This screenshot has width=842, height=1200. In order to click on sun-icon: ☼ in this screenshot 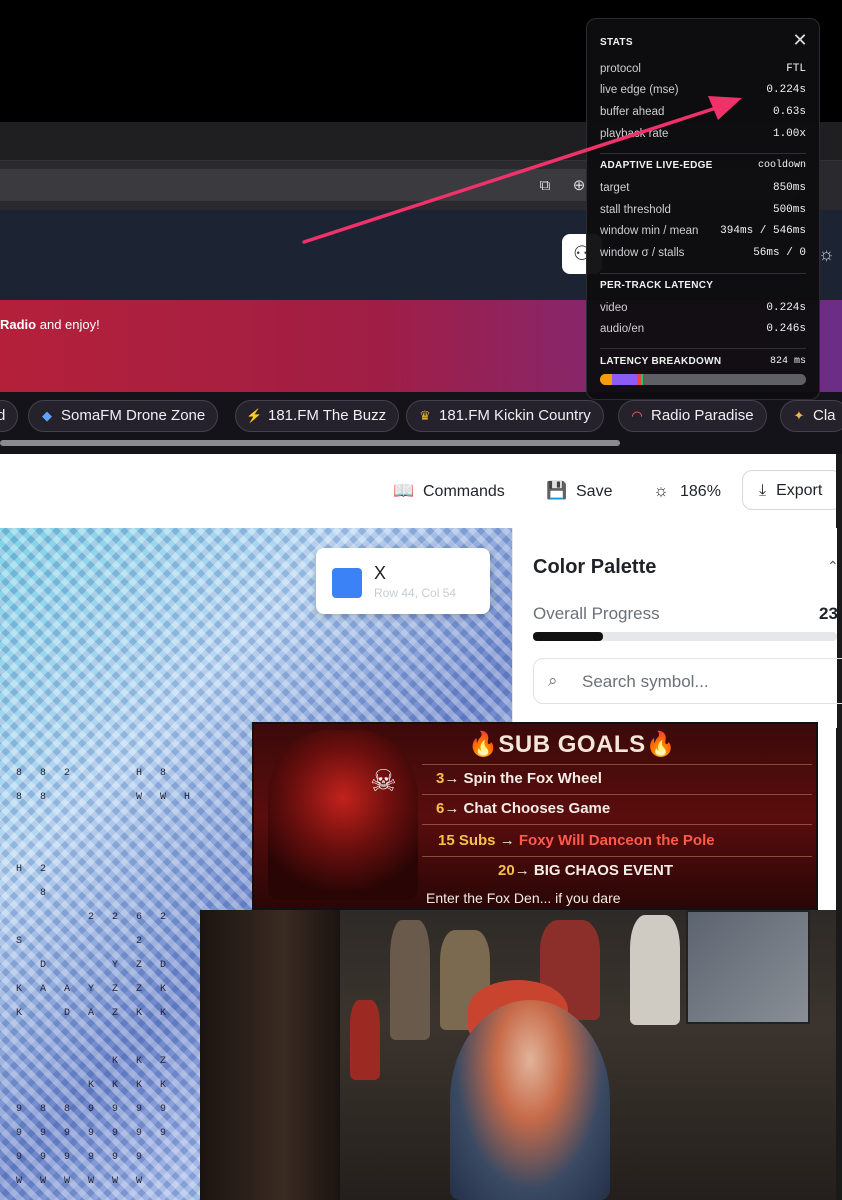, I will do `click(661, 490)`.